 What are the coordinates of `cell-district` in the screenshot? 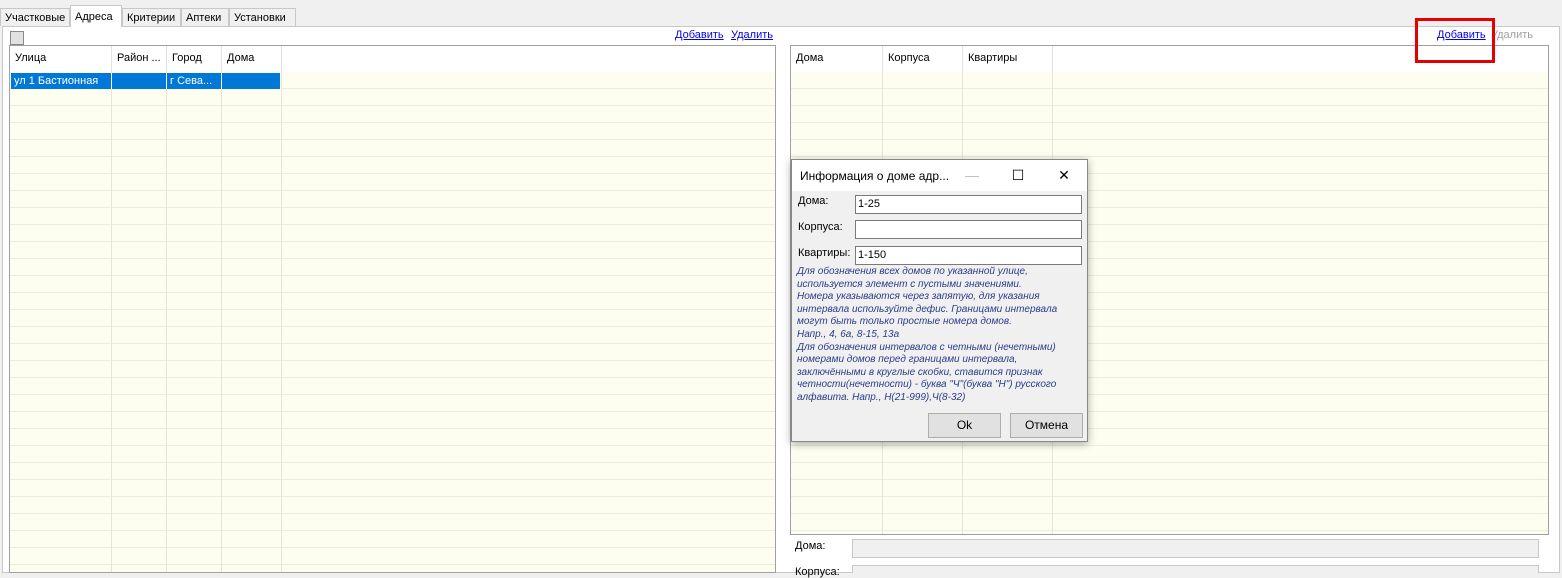 It's located at (139, 81).